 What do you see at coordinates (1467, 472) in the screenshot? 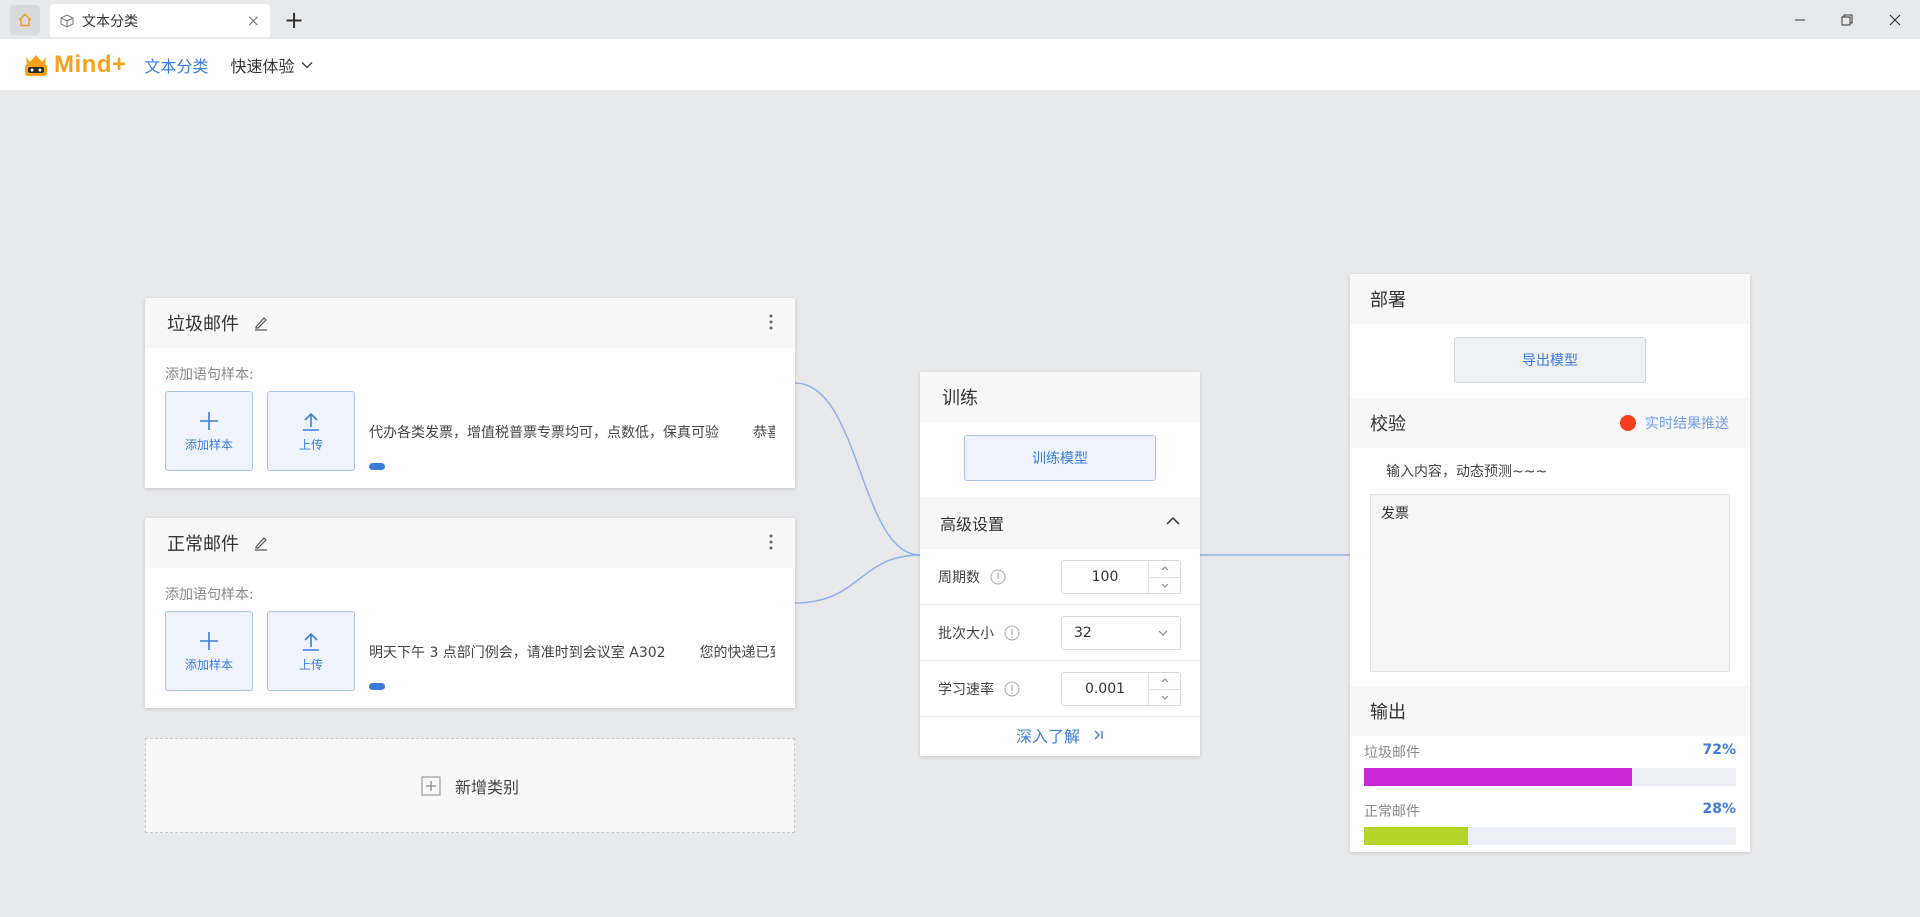
I see `input-hint: 输入内容，动态预测~~~` at bounding box center [1467, 472].